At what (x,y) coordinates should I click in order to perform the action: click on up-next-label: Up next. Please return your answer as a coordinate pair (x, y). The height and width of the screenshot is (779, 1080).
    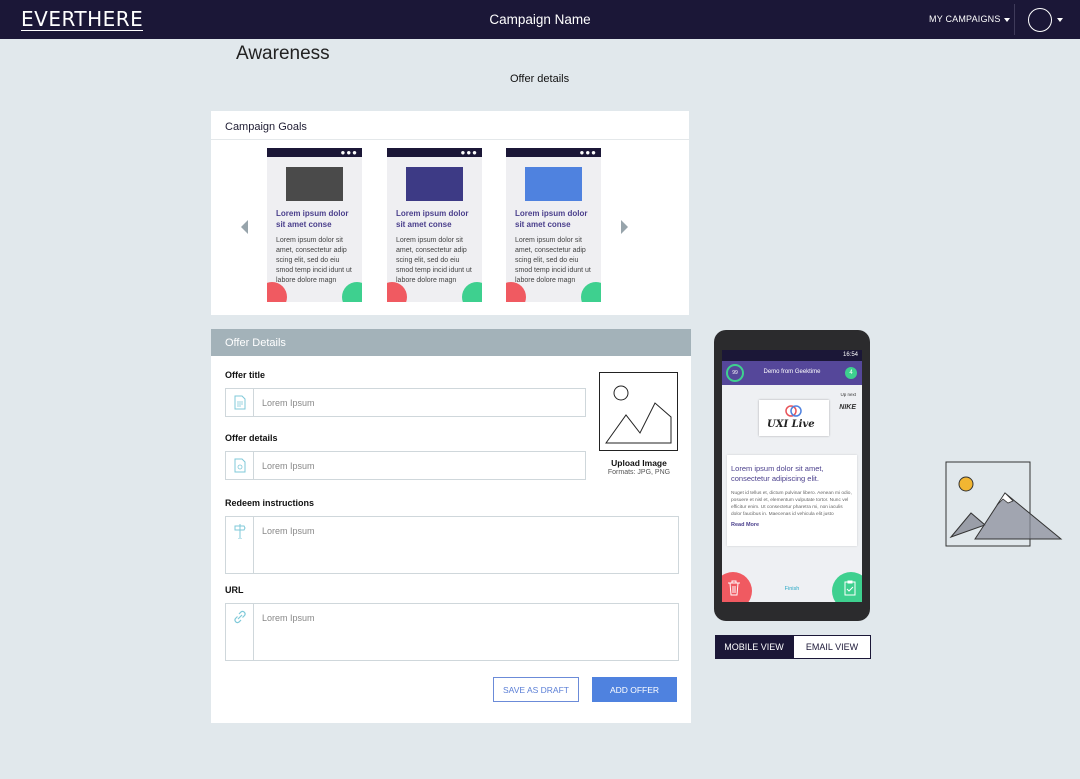
    Looking at the image, I should click on (848, 394).